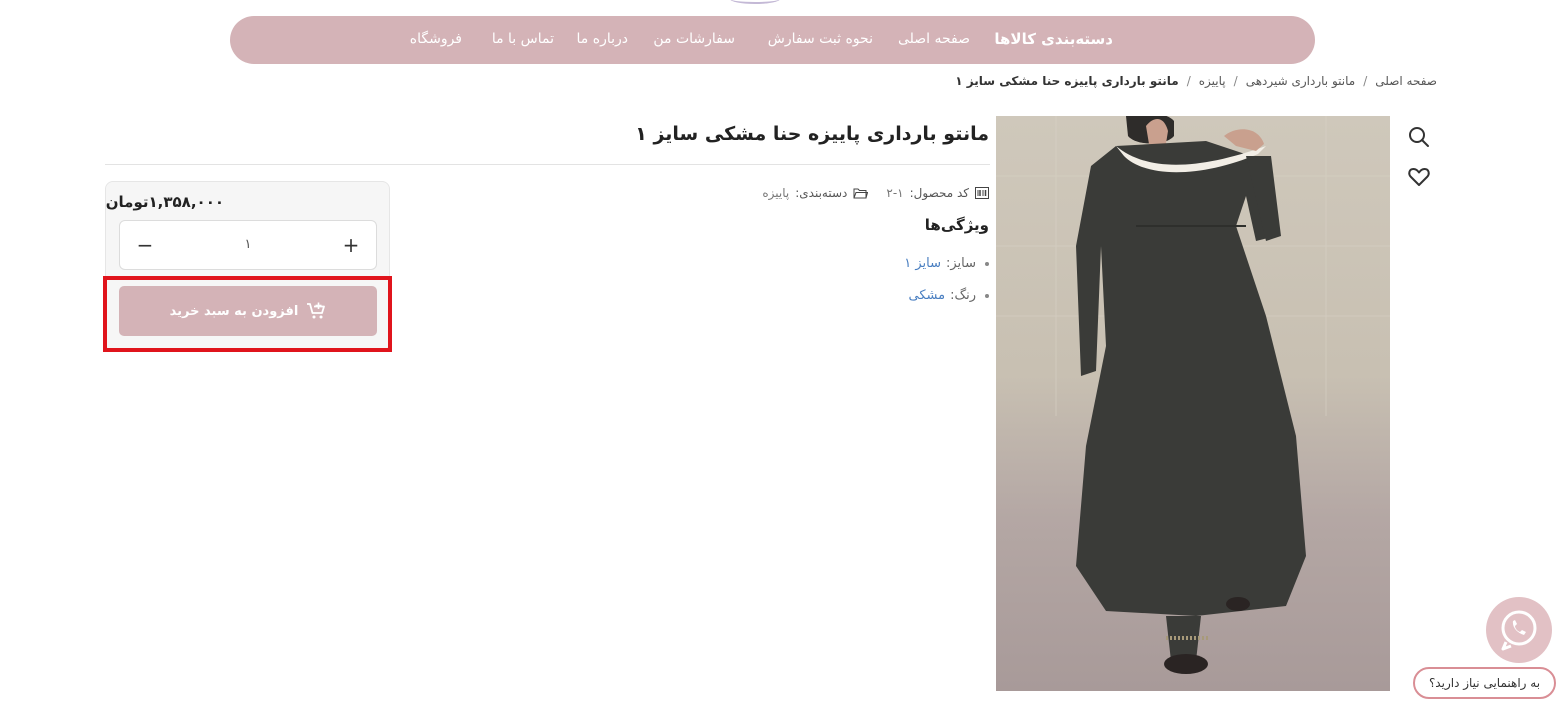 This screenshot has width=1561, height=701. Describe the element at coordinates (820, 40) in the screenshot. I see `nav-how-to-order: نحوه ثبت سفارش` at that location.